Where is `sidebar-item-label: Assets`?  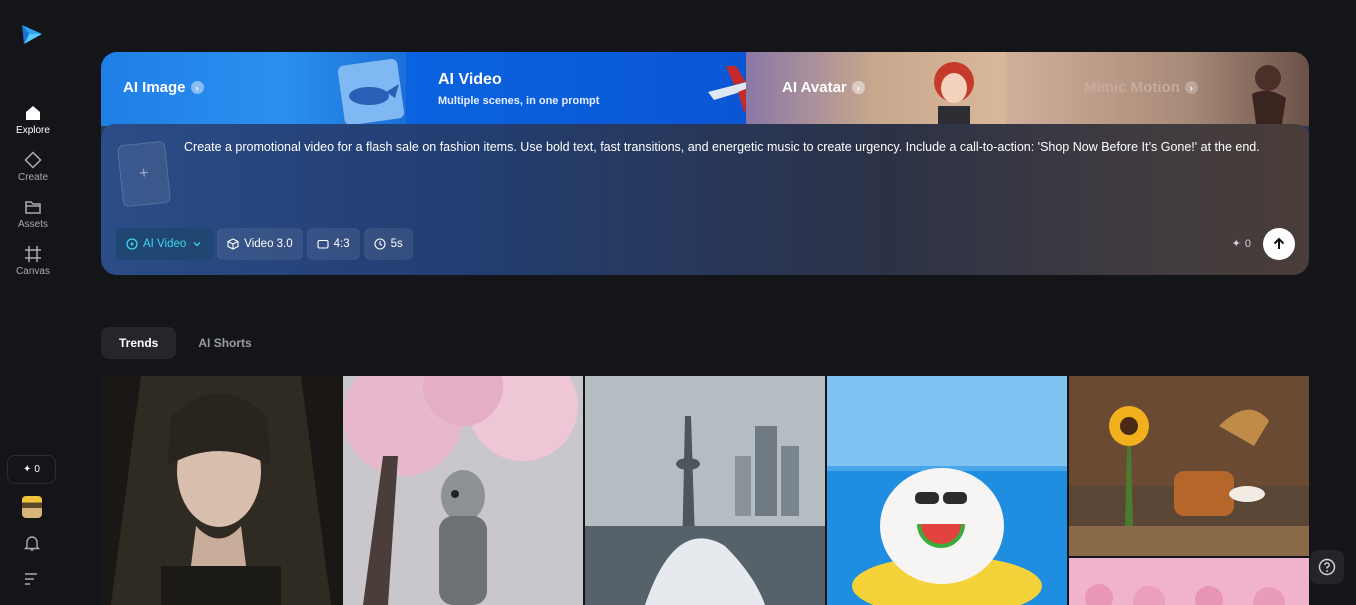
sidebar-item-label: Assets is located at coordinates (32, 224).